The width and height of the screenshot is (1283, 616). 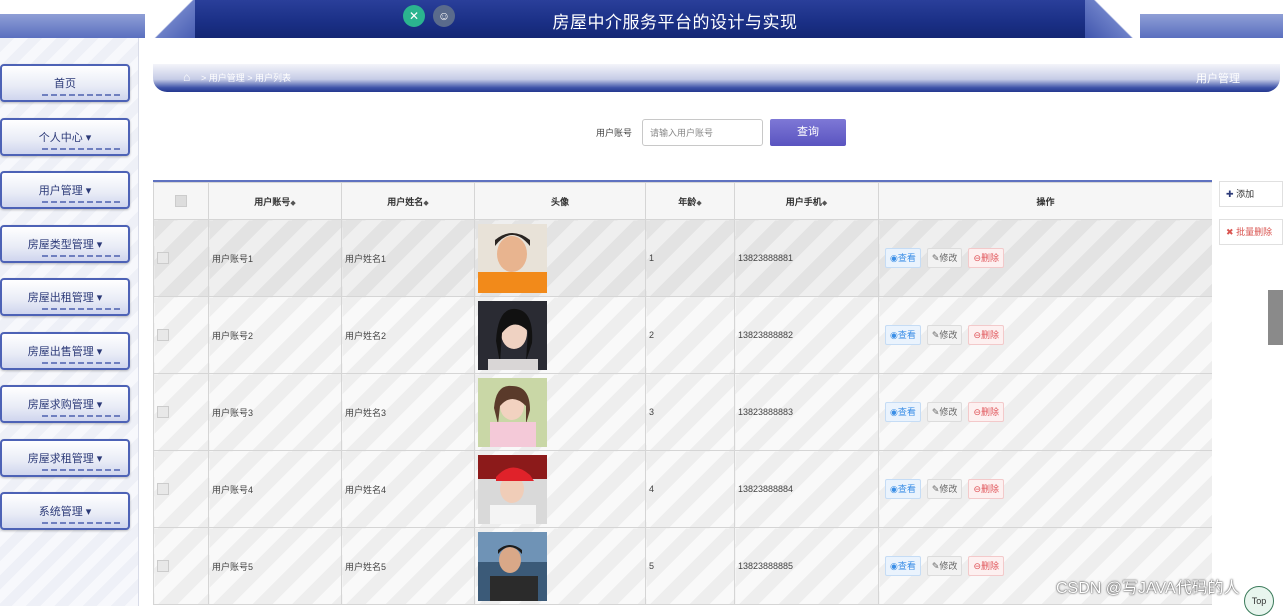 What do you see at coordinates (1275, 317) in the screenshot?
I see `scrollbar-thumb` at bounding box center [1275, 317].